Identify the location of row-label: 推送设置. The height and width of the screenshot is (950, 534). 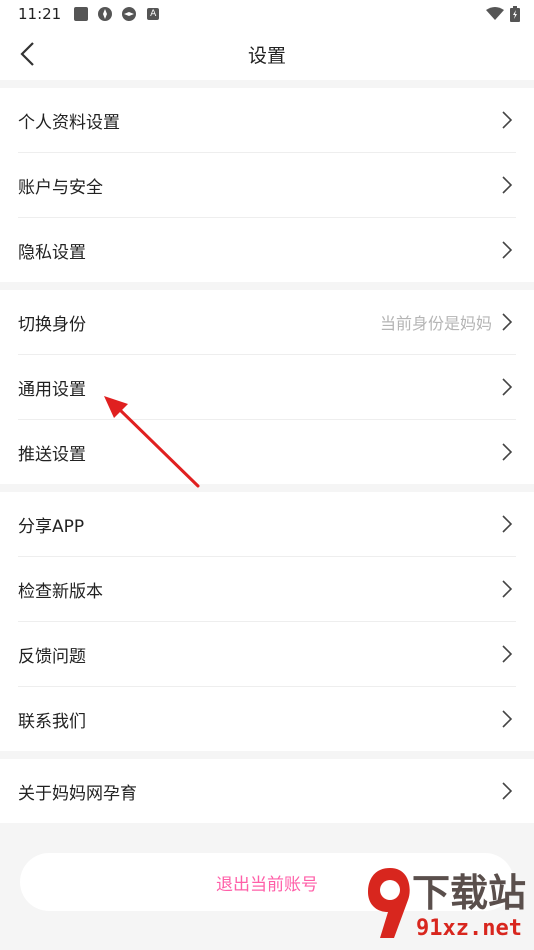
(52, 454).